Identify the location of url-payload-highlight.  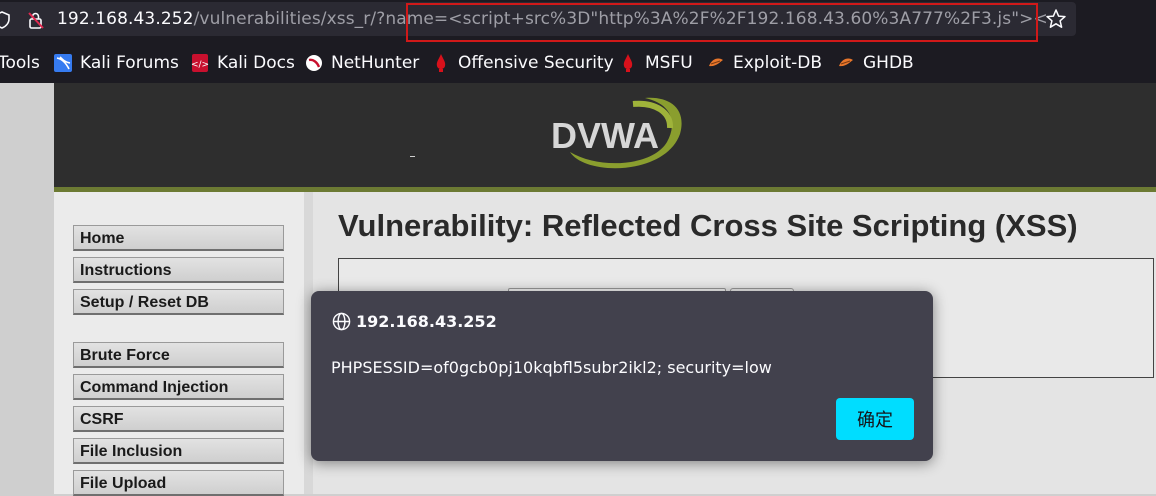
(722, 22).